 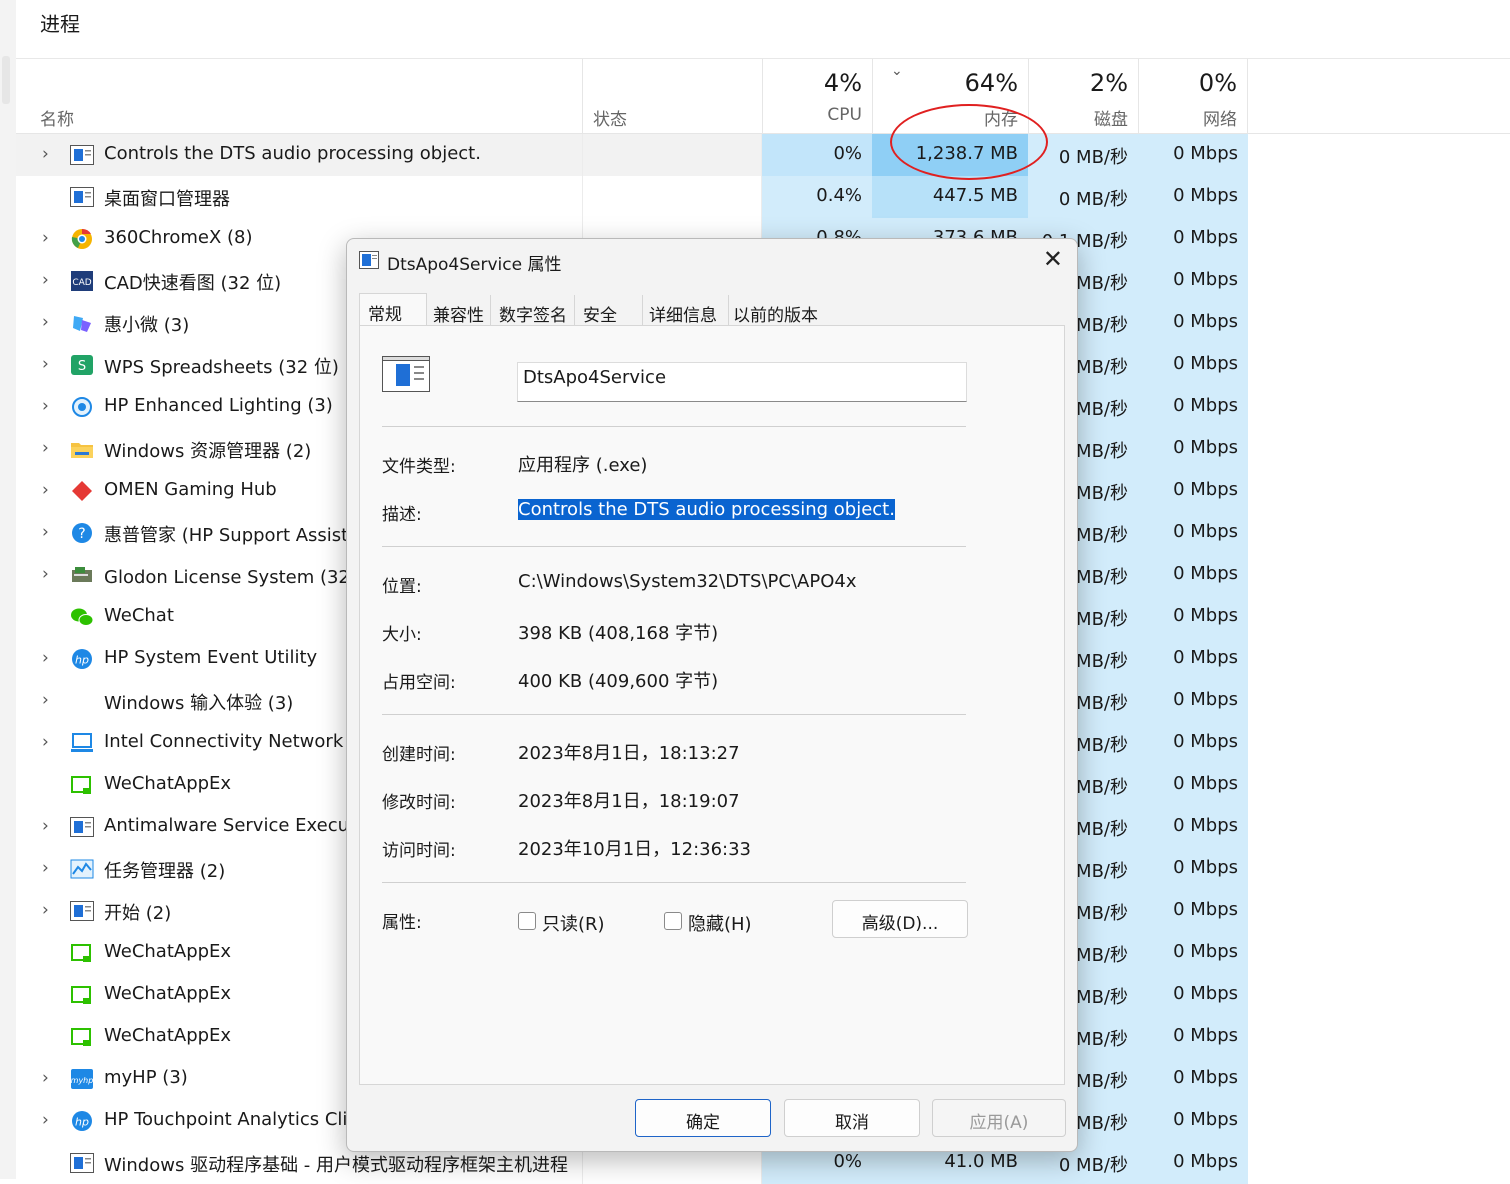 What do you see at coordinates (165, 871) in the screenshot?
I see `process-name: 任务管理器 (2)` at bounding box center [165, 871].